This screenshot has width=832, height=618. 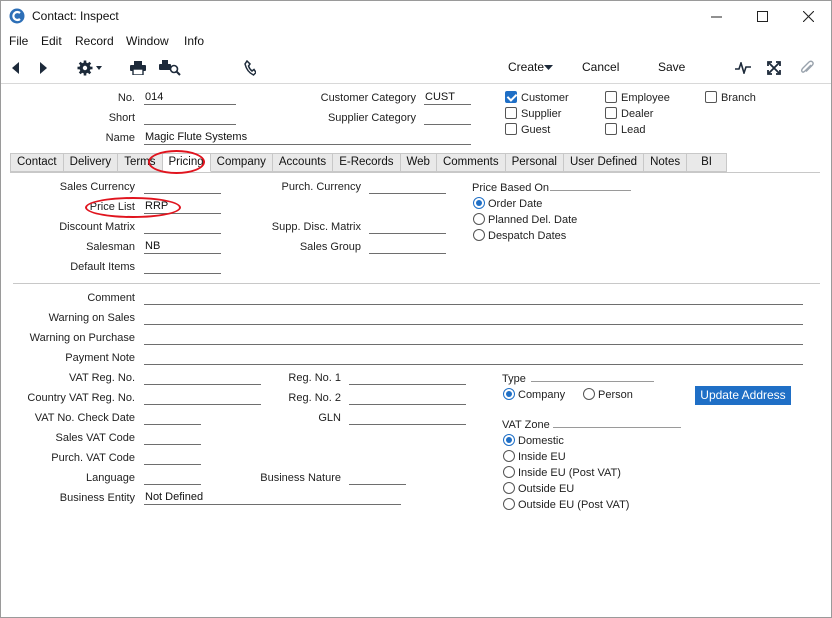 What do you see at coordinates (716, 16) in the screenshot?
I see `minimize-button` at bounding box center [716, 16].